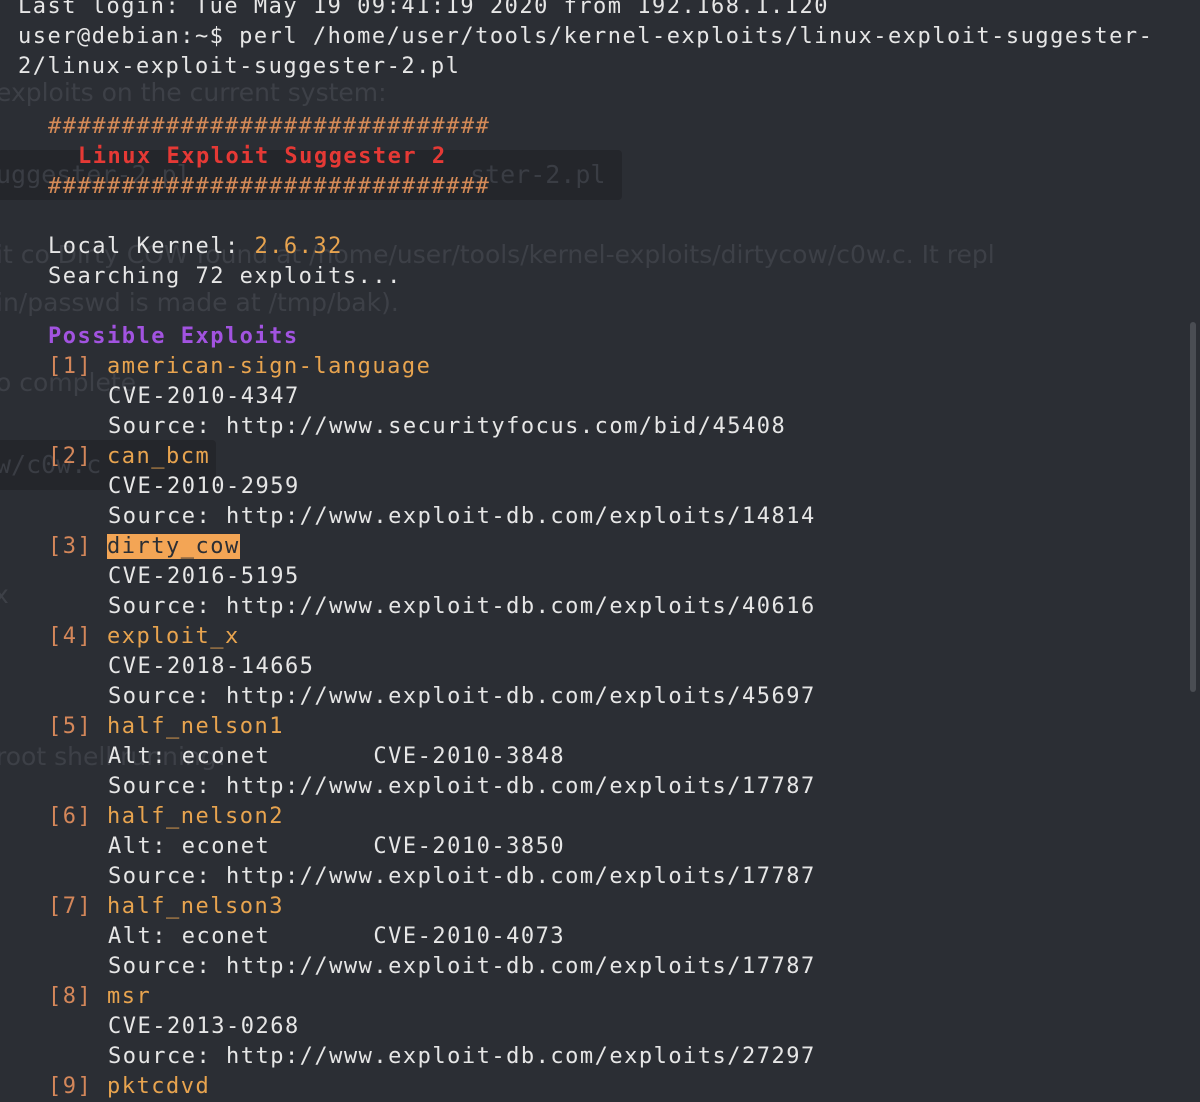 The height and width of the screenshot is (1102, 1200). I want to click on exploit-name: msr, so click(129, 996).